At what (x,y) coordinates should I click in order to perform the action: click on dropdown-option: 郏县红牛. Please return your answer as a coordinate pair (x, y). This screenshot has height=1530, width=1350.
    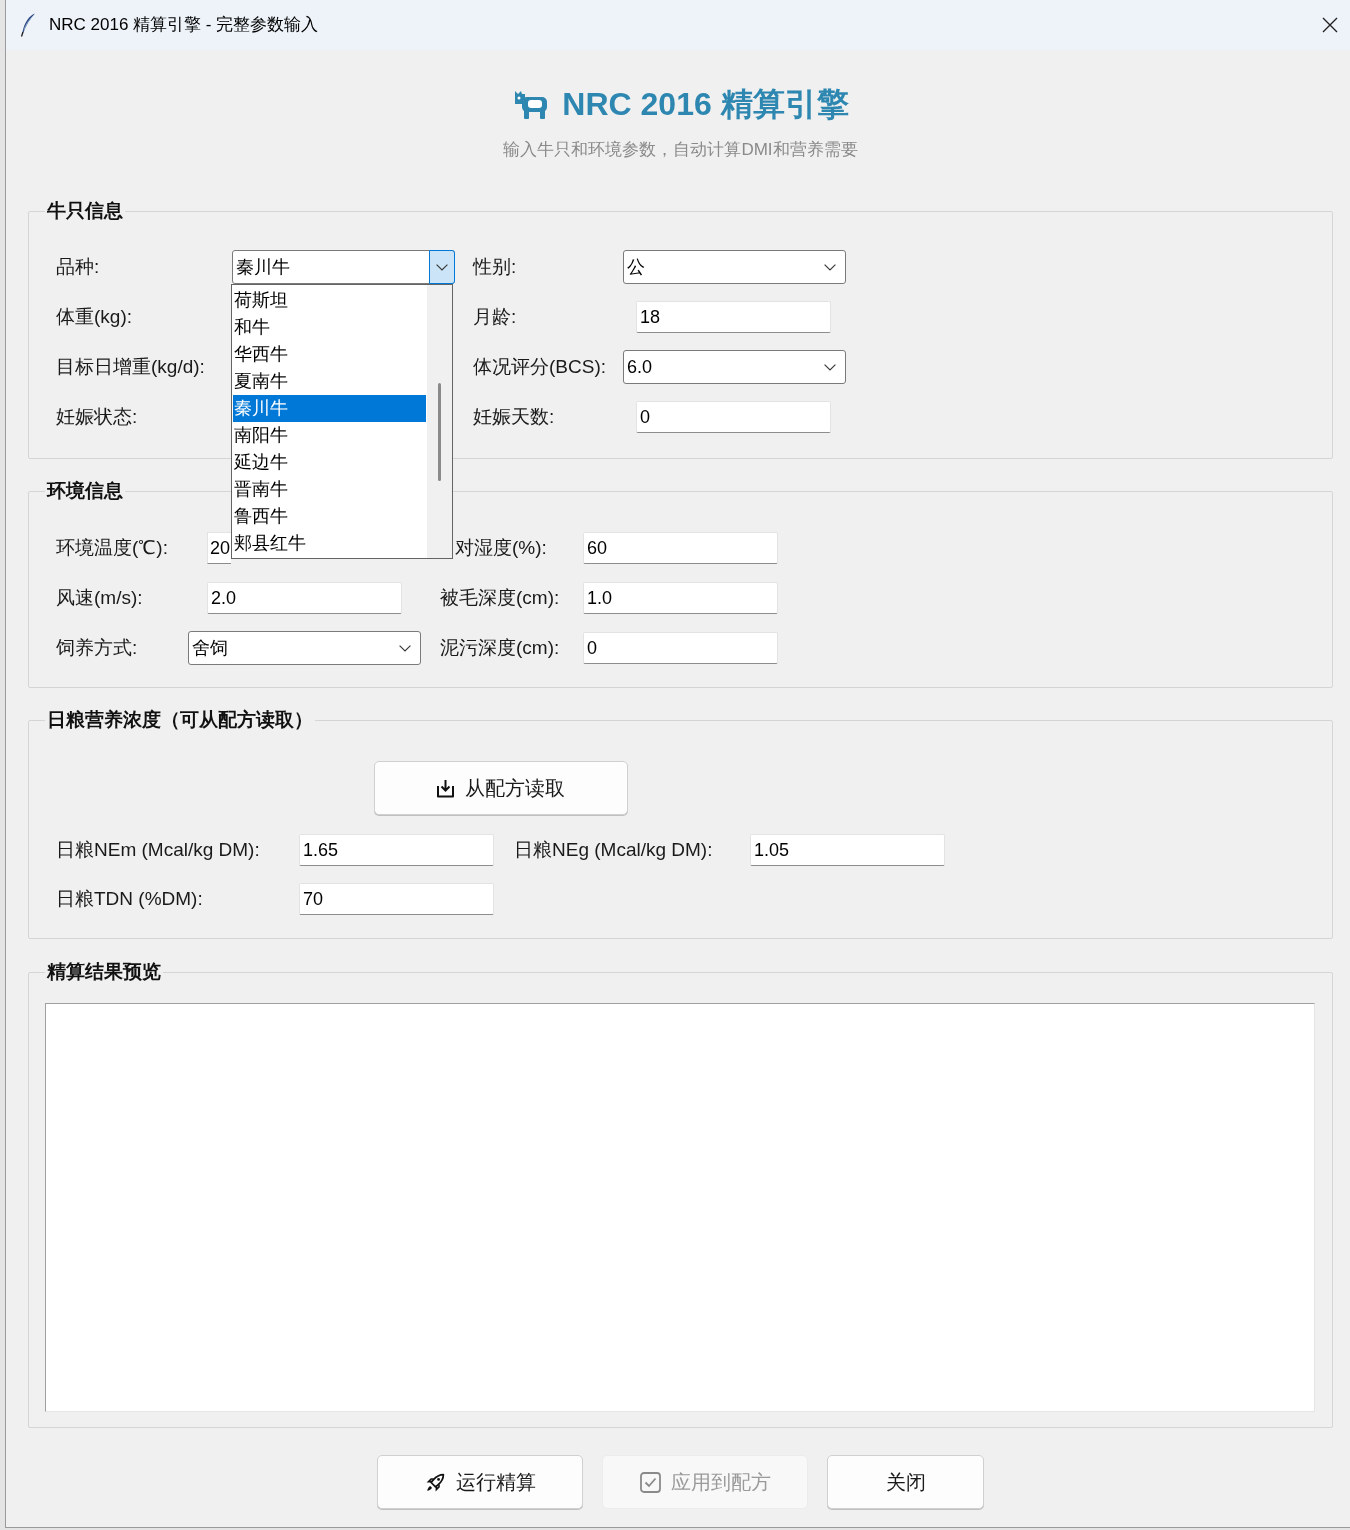
    Looking at the image, I should click on (329, 543).